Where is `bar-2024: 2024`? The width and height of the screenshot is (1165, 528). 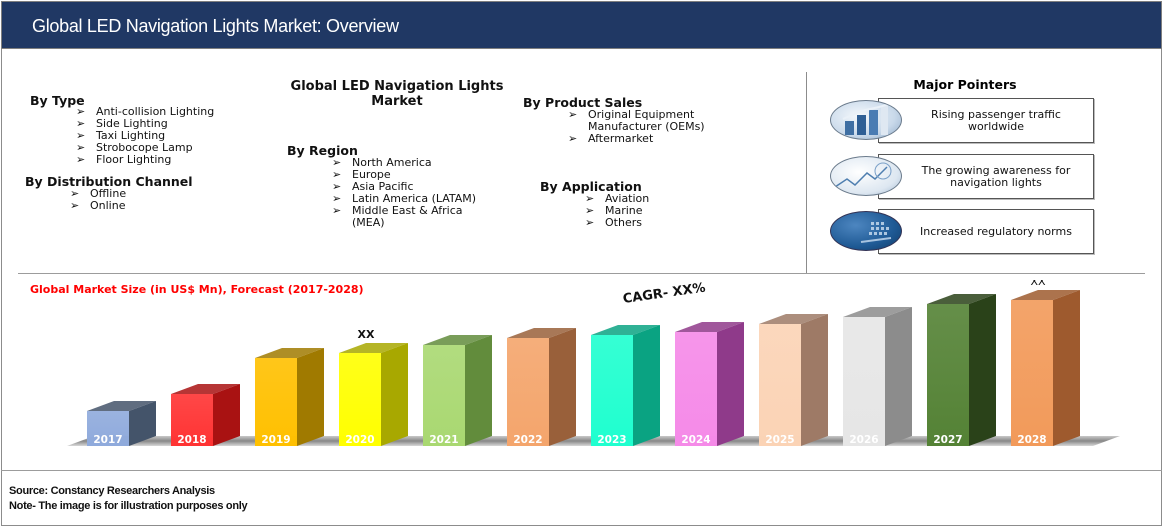
bar-2024: 2024 is located at coordinates (709, 384).